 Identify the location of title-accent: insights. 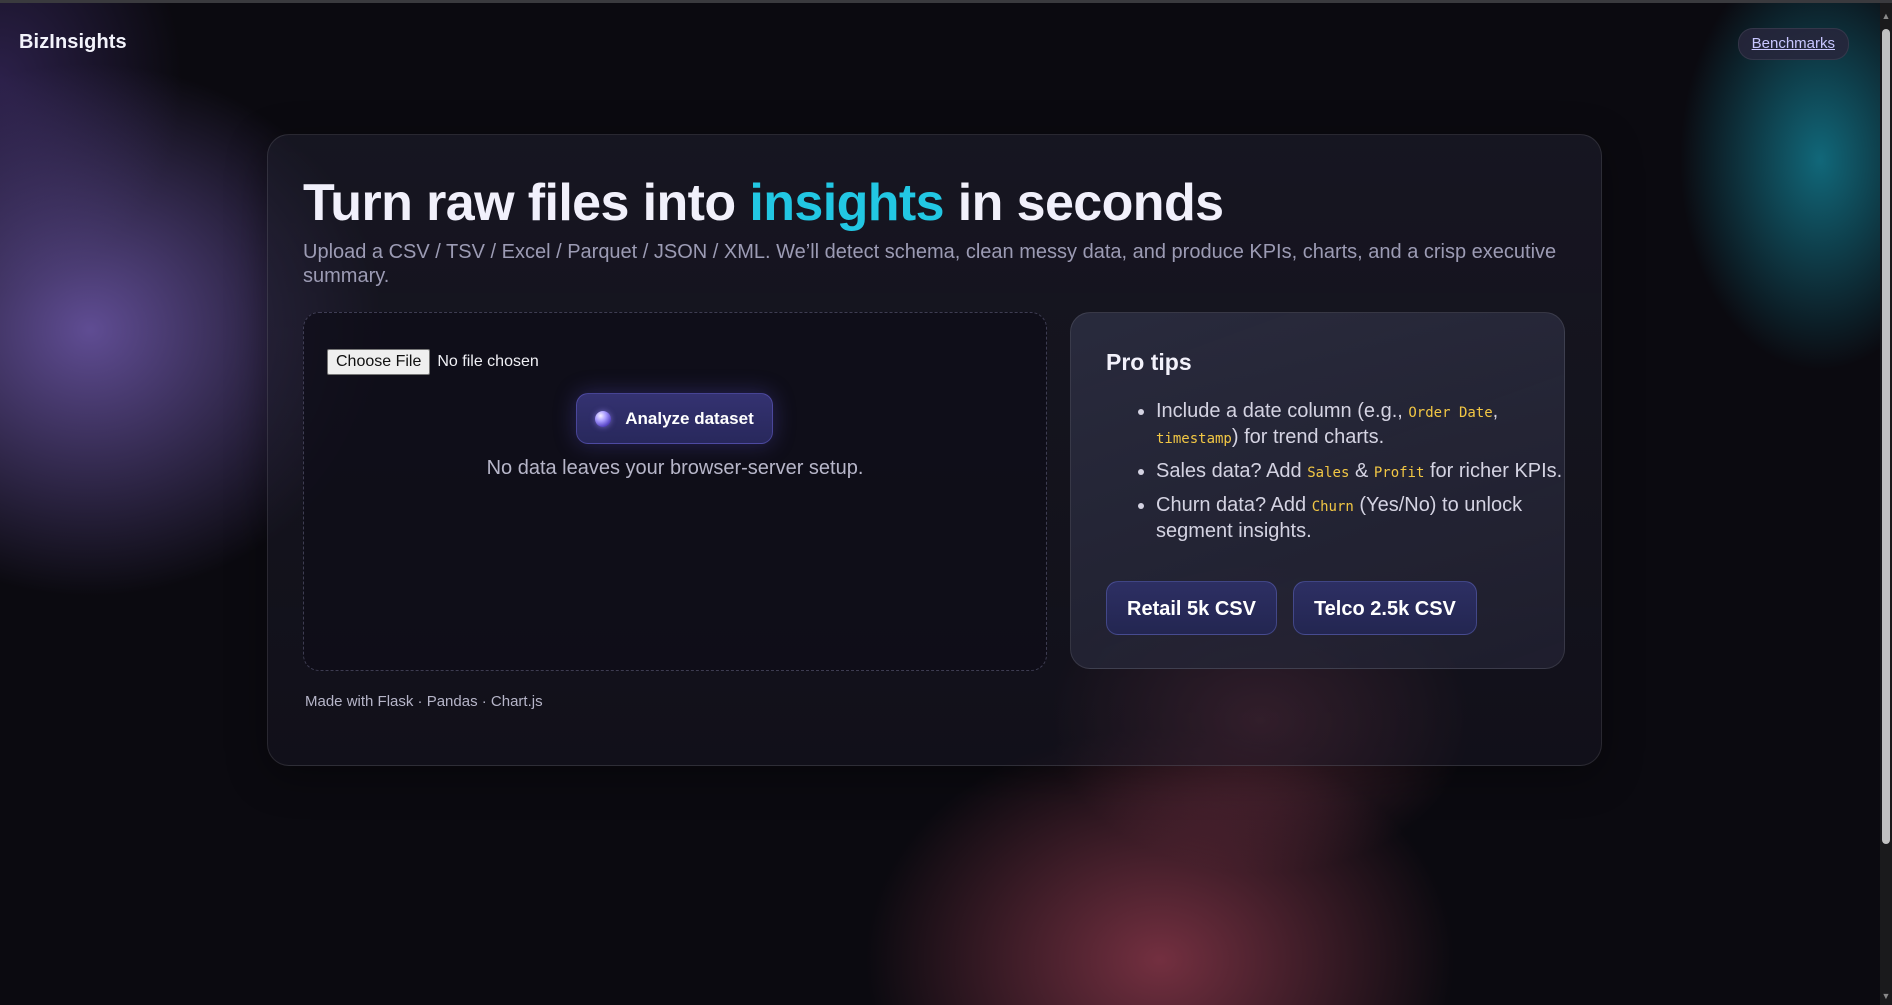
(846, 203).